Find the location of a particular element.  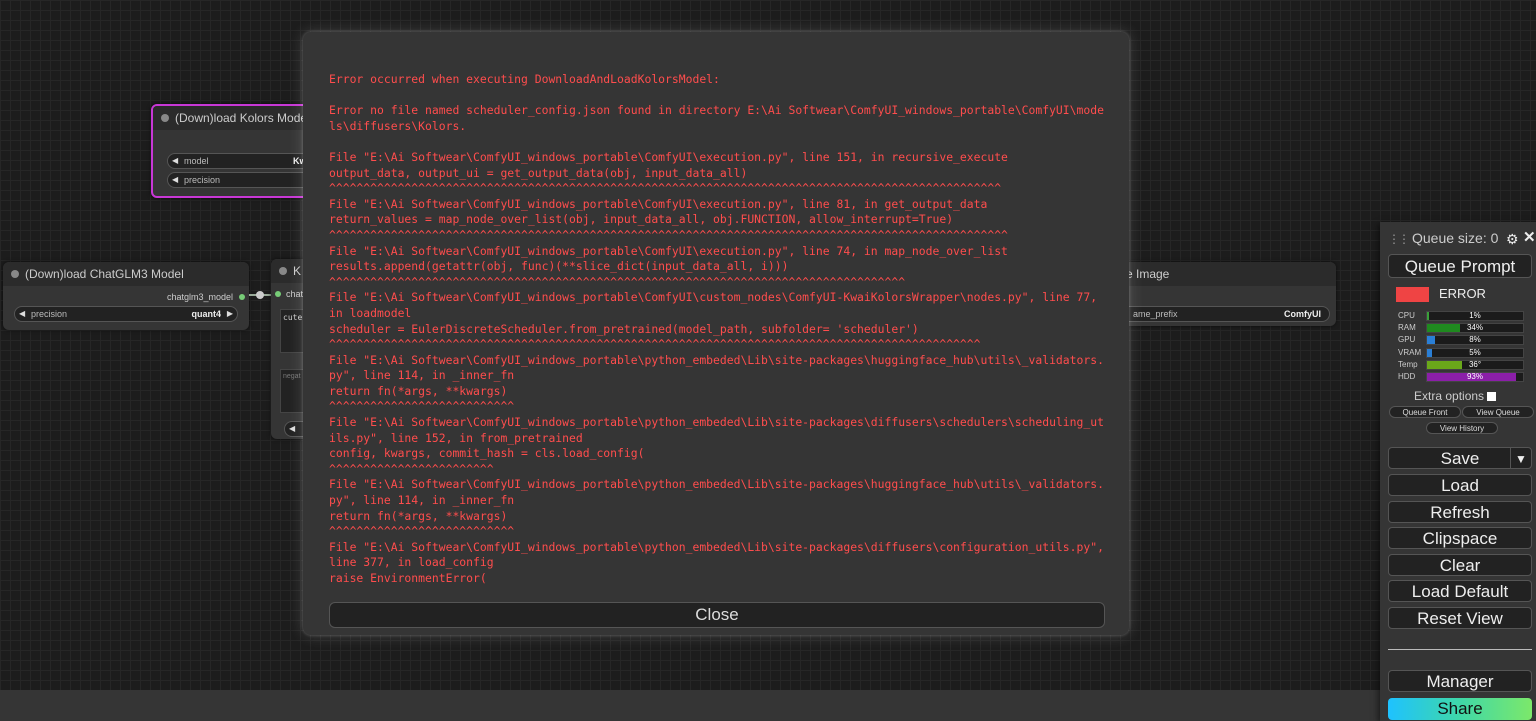

node-title-text: e Image is located at coordinates (1148, 274).